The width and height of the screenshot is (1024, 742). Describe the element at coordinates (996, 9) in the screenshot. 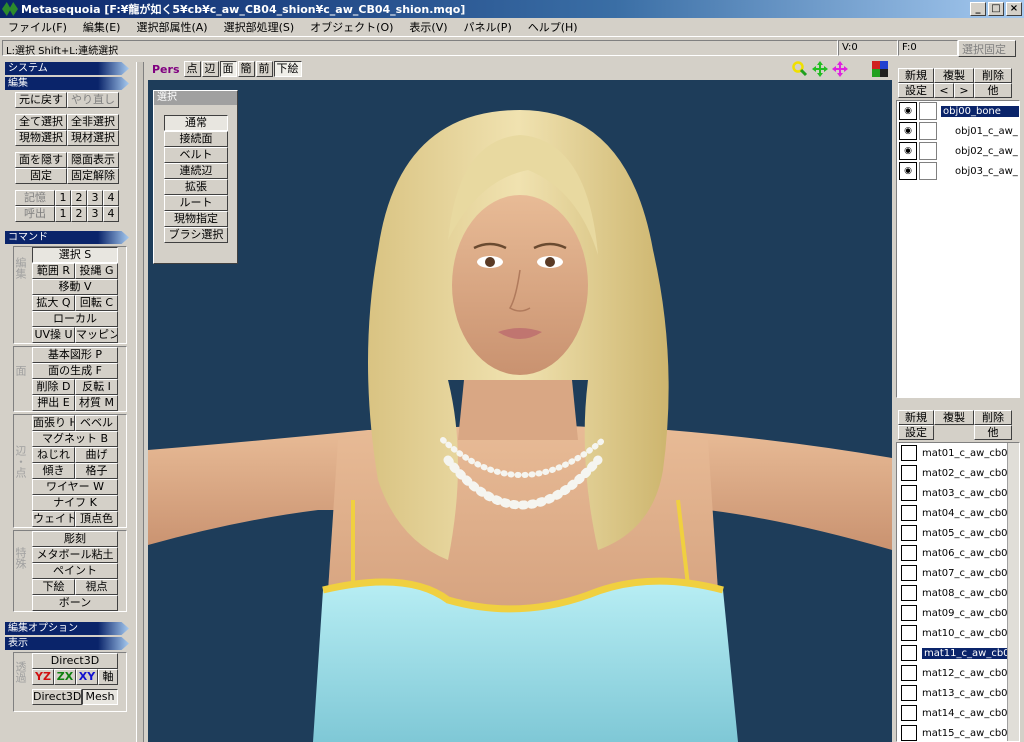

I see `maximize-button: □` at that location.